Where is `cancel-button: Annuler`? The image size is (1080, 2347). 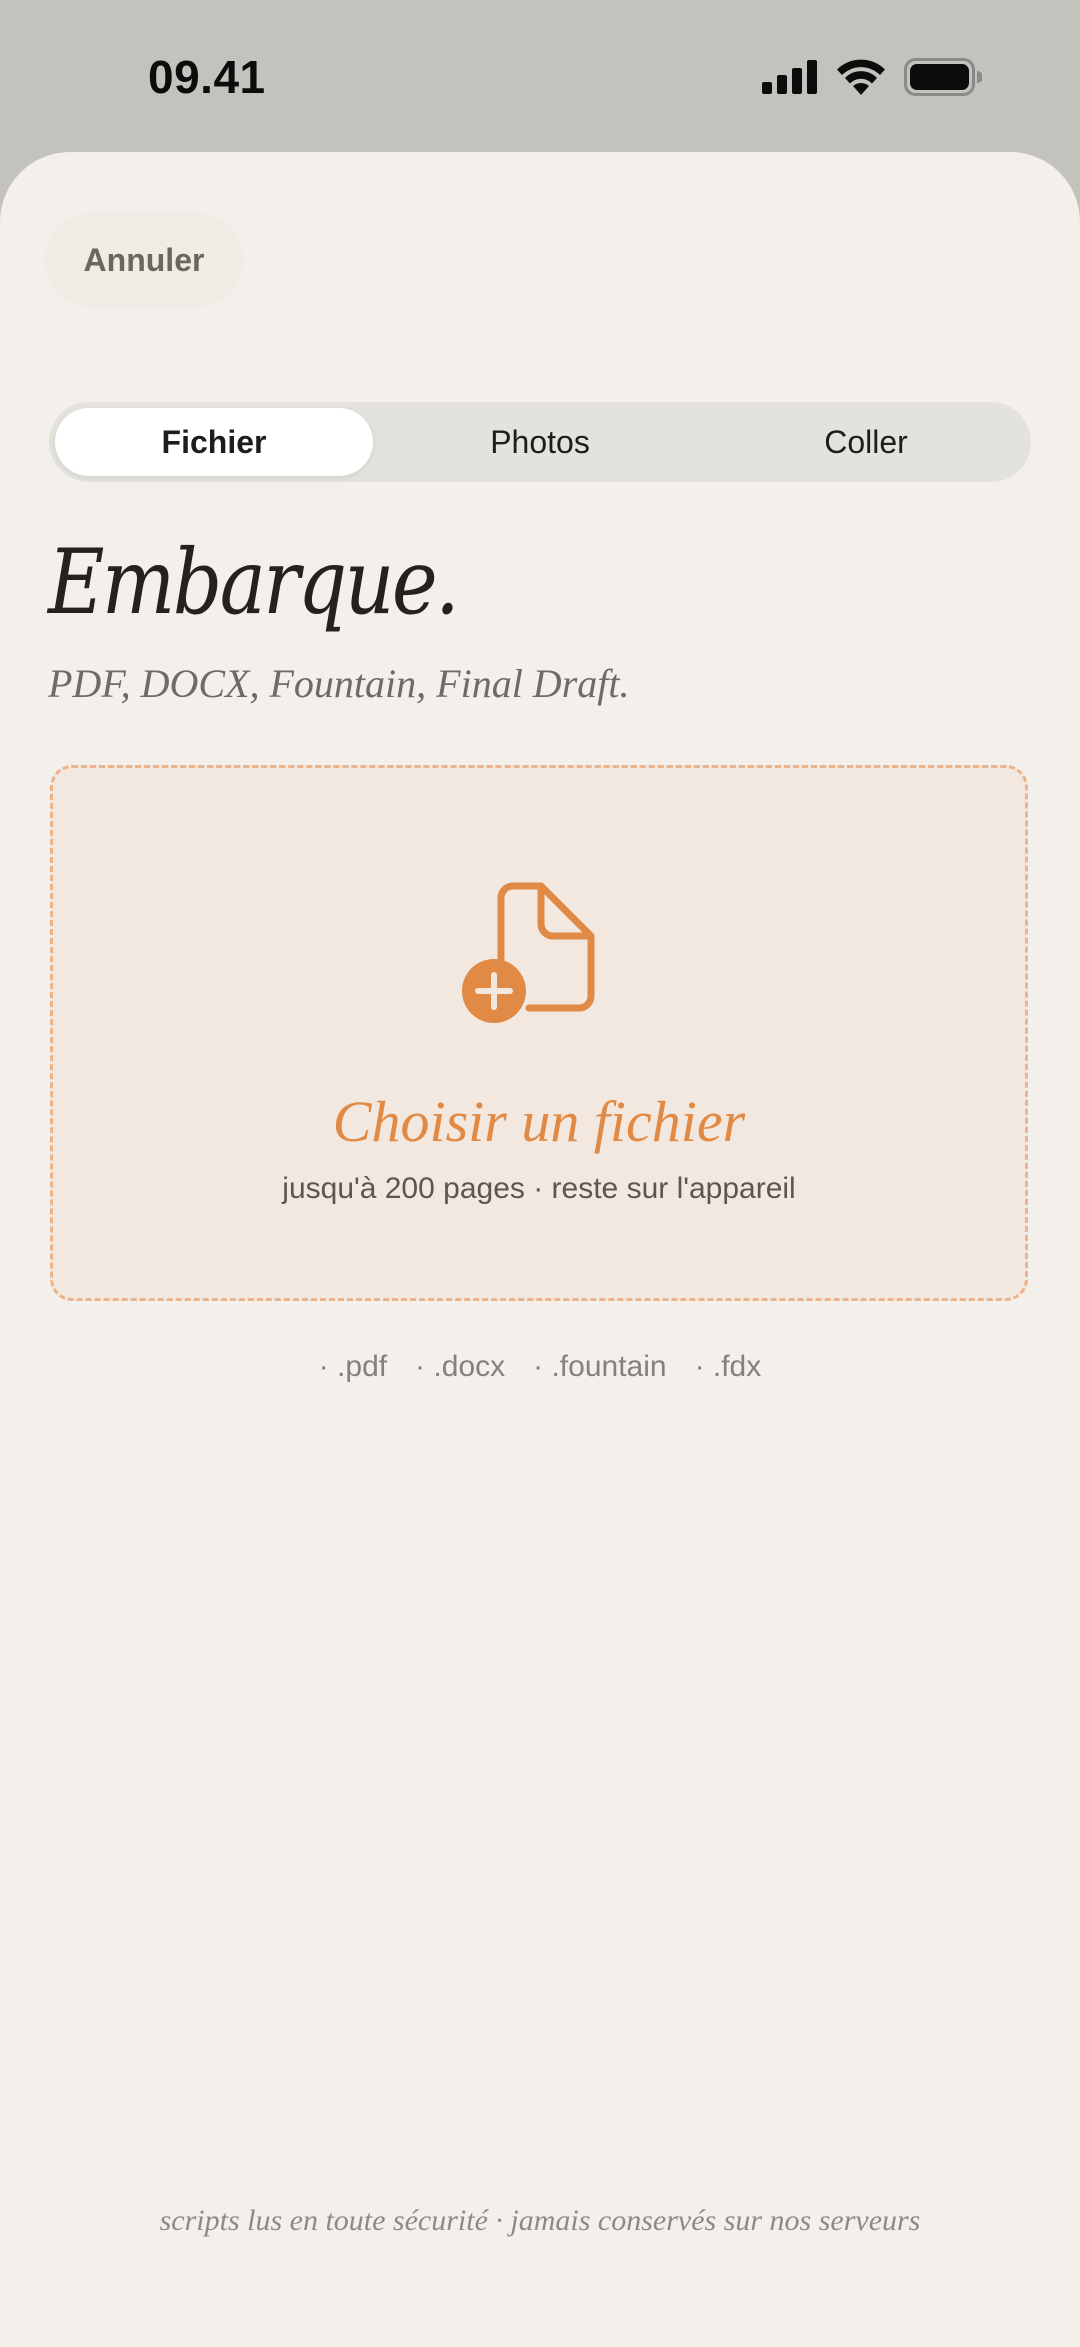
cancel-button: Annuler is located at coordinates (144, 260).